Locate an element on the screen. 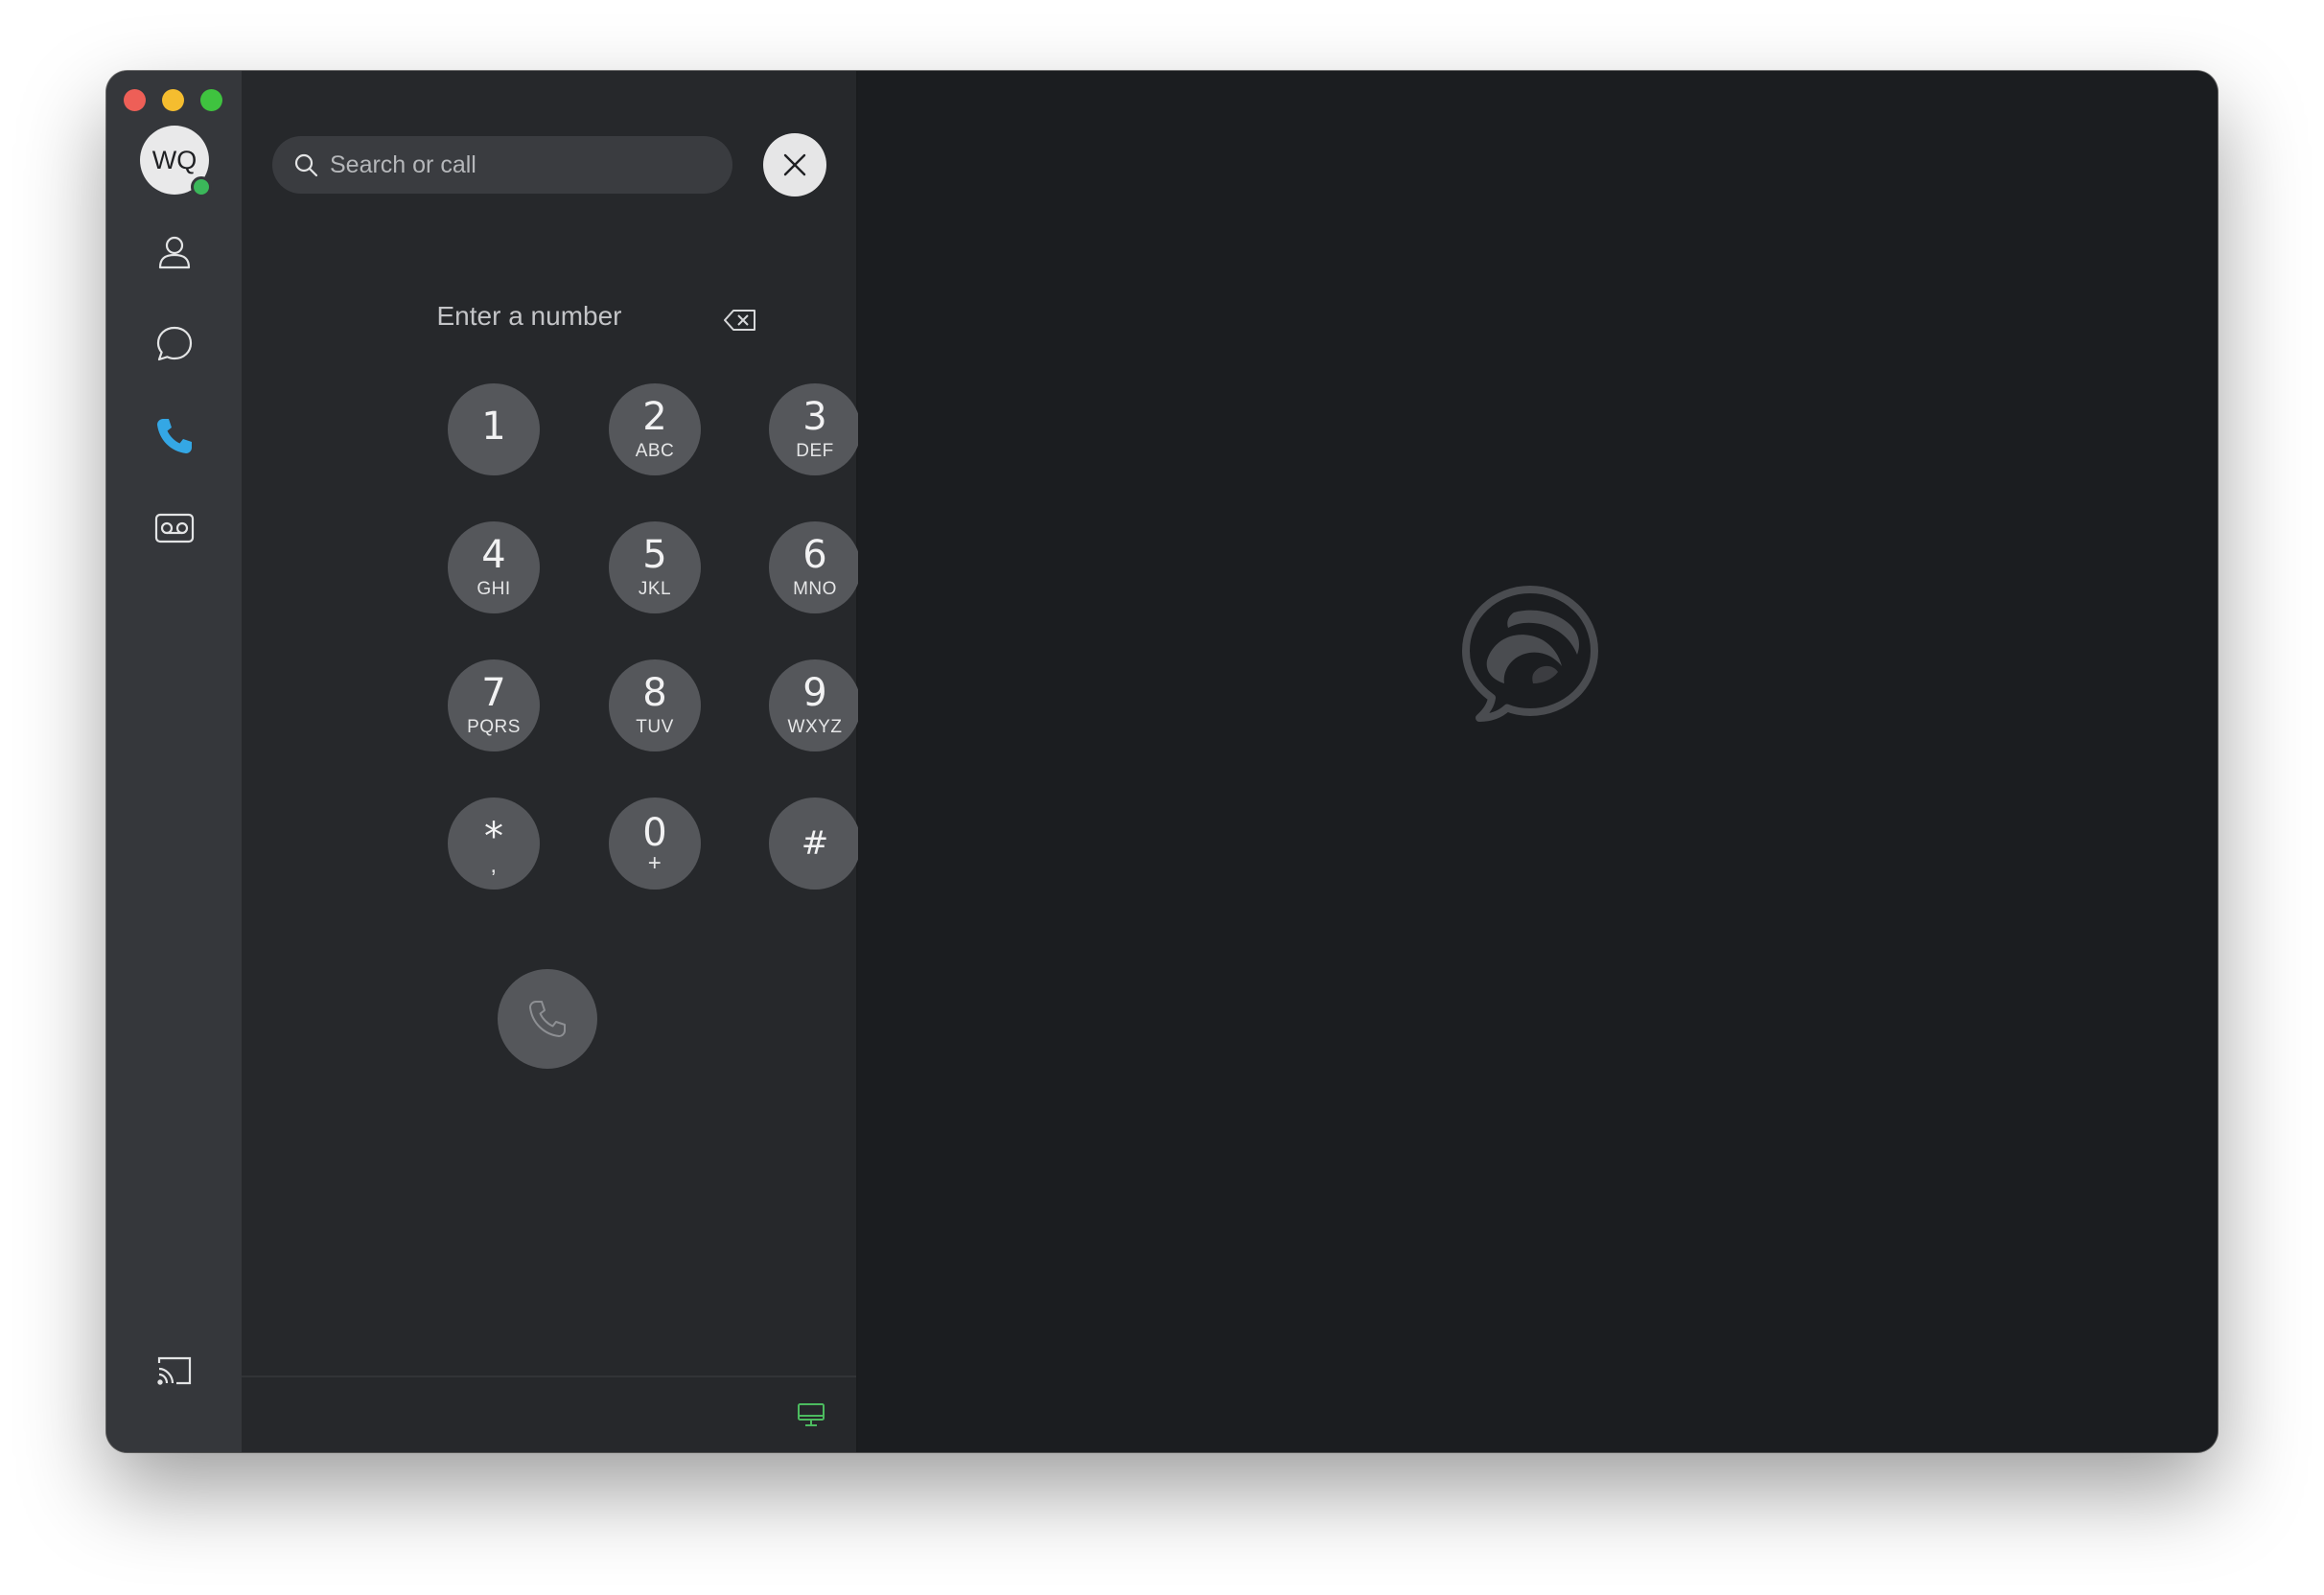  device-connection-button is located at coordinates (811, 1415).